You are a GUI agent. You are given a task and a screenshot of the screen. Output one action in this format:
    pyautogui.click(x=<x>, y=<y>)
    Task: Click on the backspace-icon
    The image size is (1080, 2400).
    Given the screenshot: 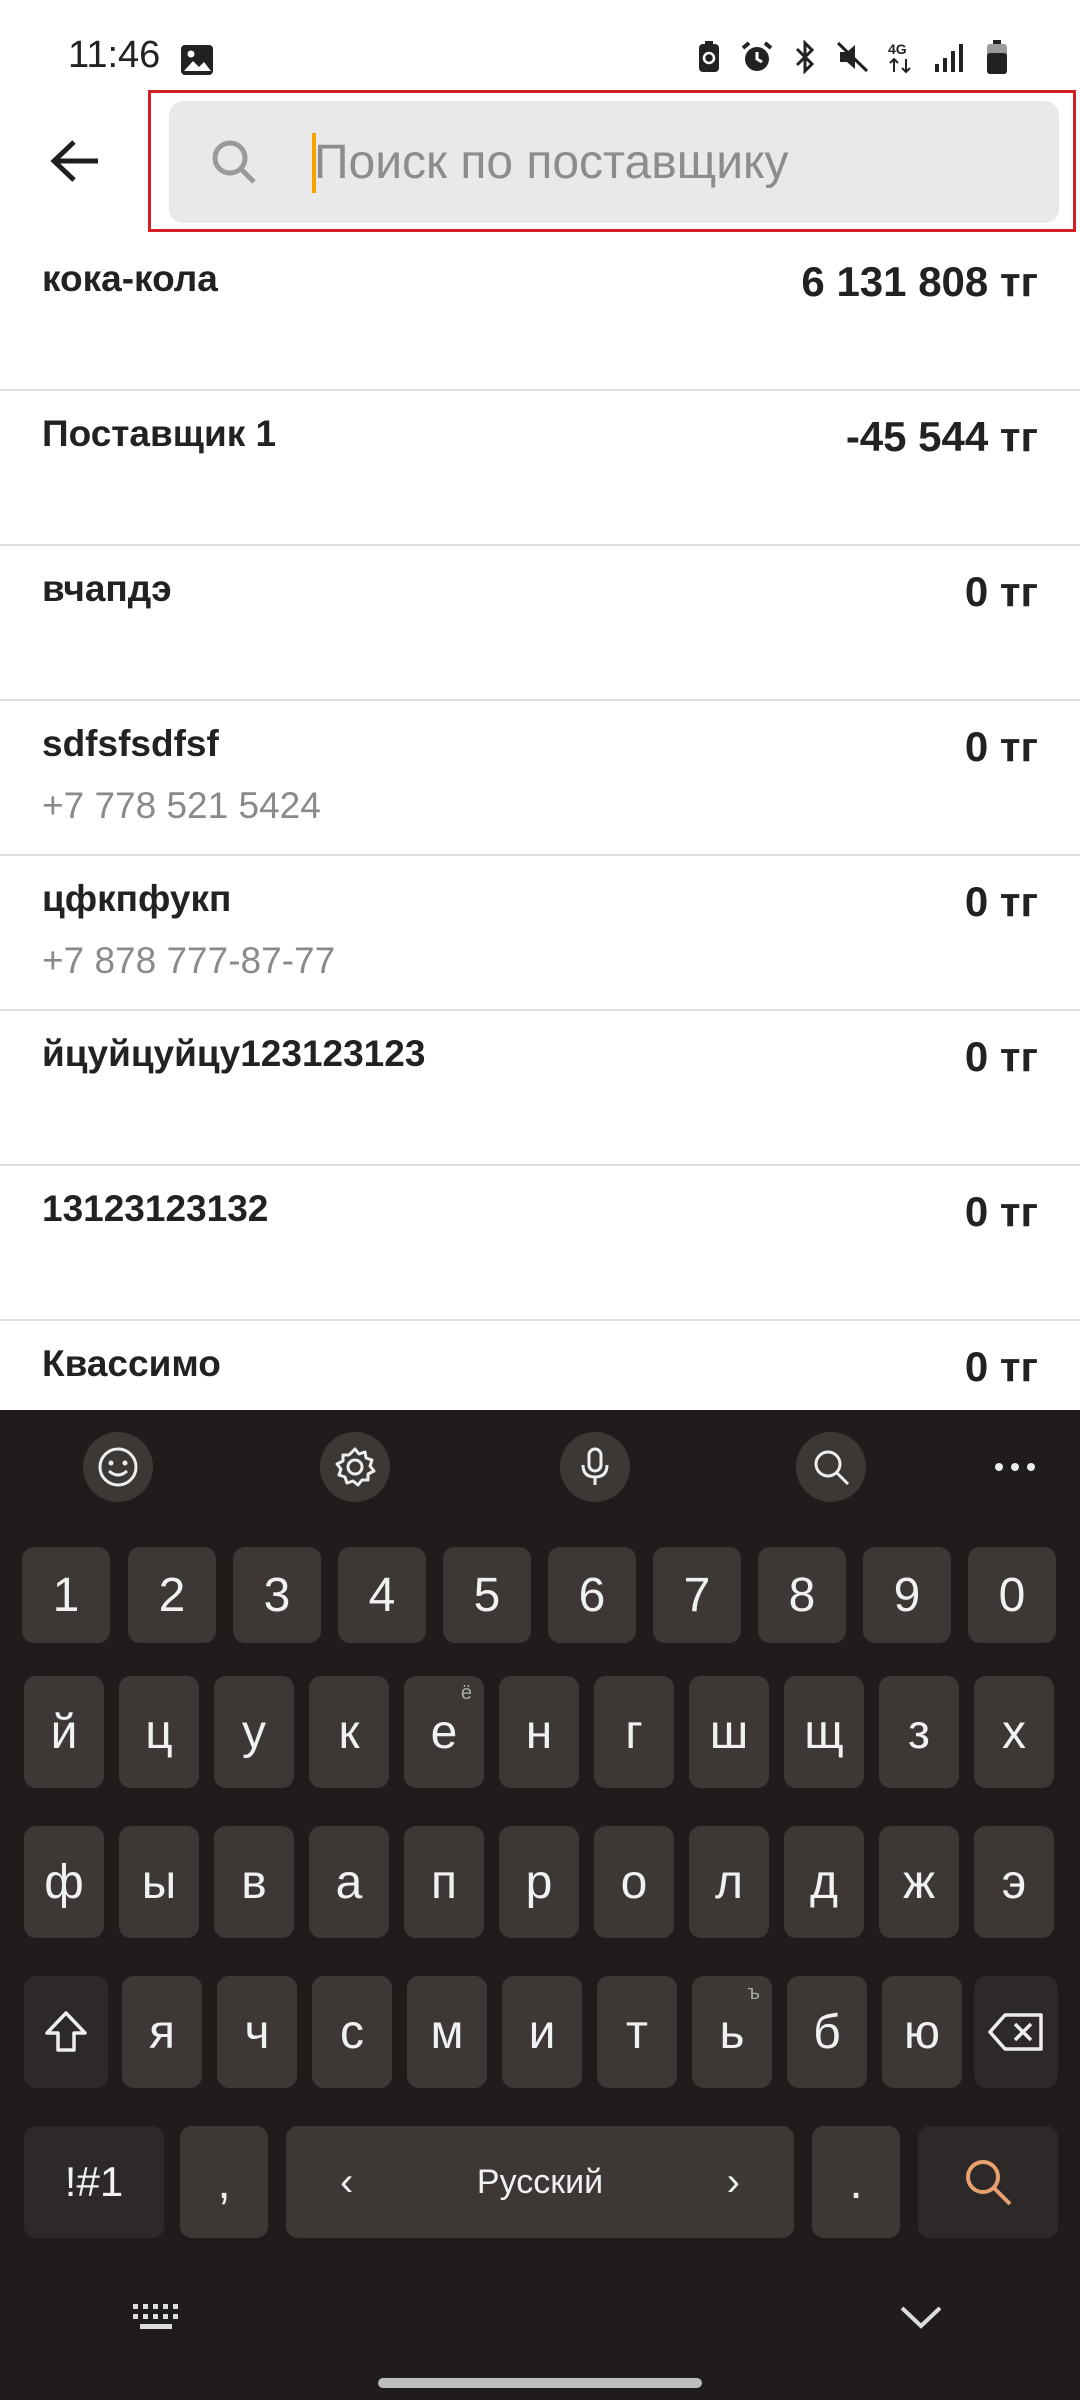 What is the action you would take?
    pyautogui.click(x=1015, y=2032)
    